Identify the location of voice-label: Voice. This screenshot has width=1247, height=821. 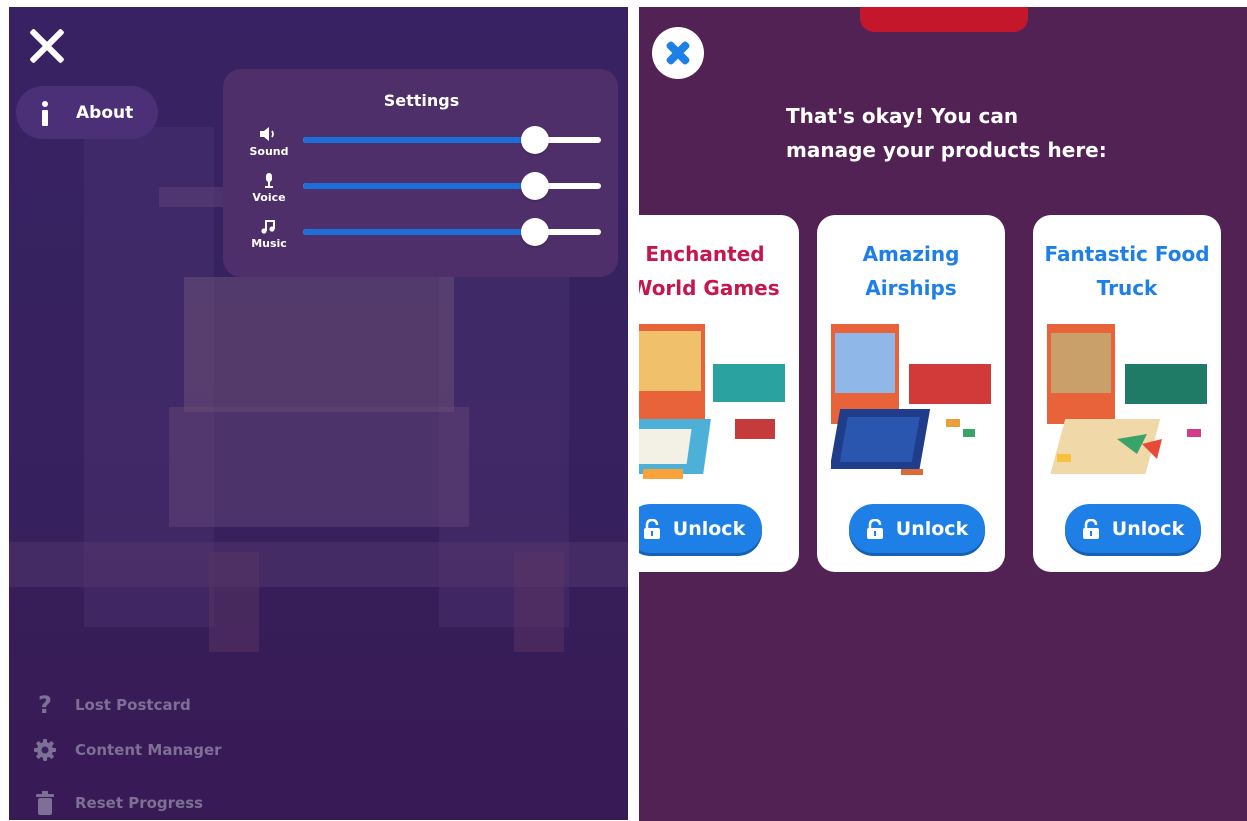
(269, 197).